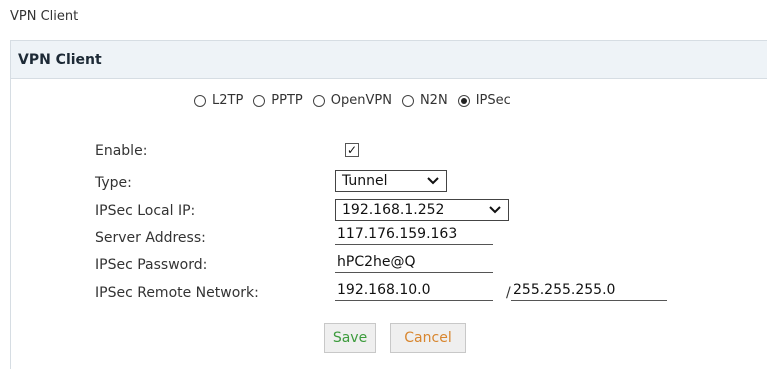 Image resolution: width=767 pixels, height=369 pixels. Describe the element at coordinates (414, 290) in the screenshot. I see `remote-network-field: 192.168.10.0` at that location.